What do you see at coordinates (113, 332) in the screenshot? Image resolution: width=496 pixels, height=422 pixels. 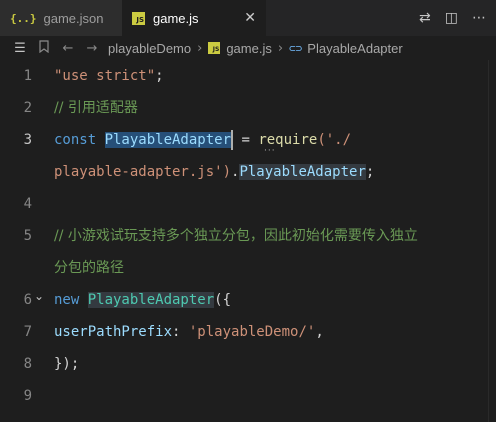 I see `code-token: userPathPrefix` at bounding box center [113, 332].